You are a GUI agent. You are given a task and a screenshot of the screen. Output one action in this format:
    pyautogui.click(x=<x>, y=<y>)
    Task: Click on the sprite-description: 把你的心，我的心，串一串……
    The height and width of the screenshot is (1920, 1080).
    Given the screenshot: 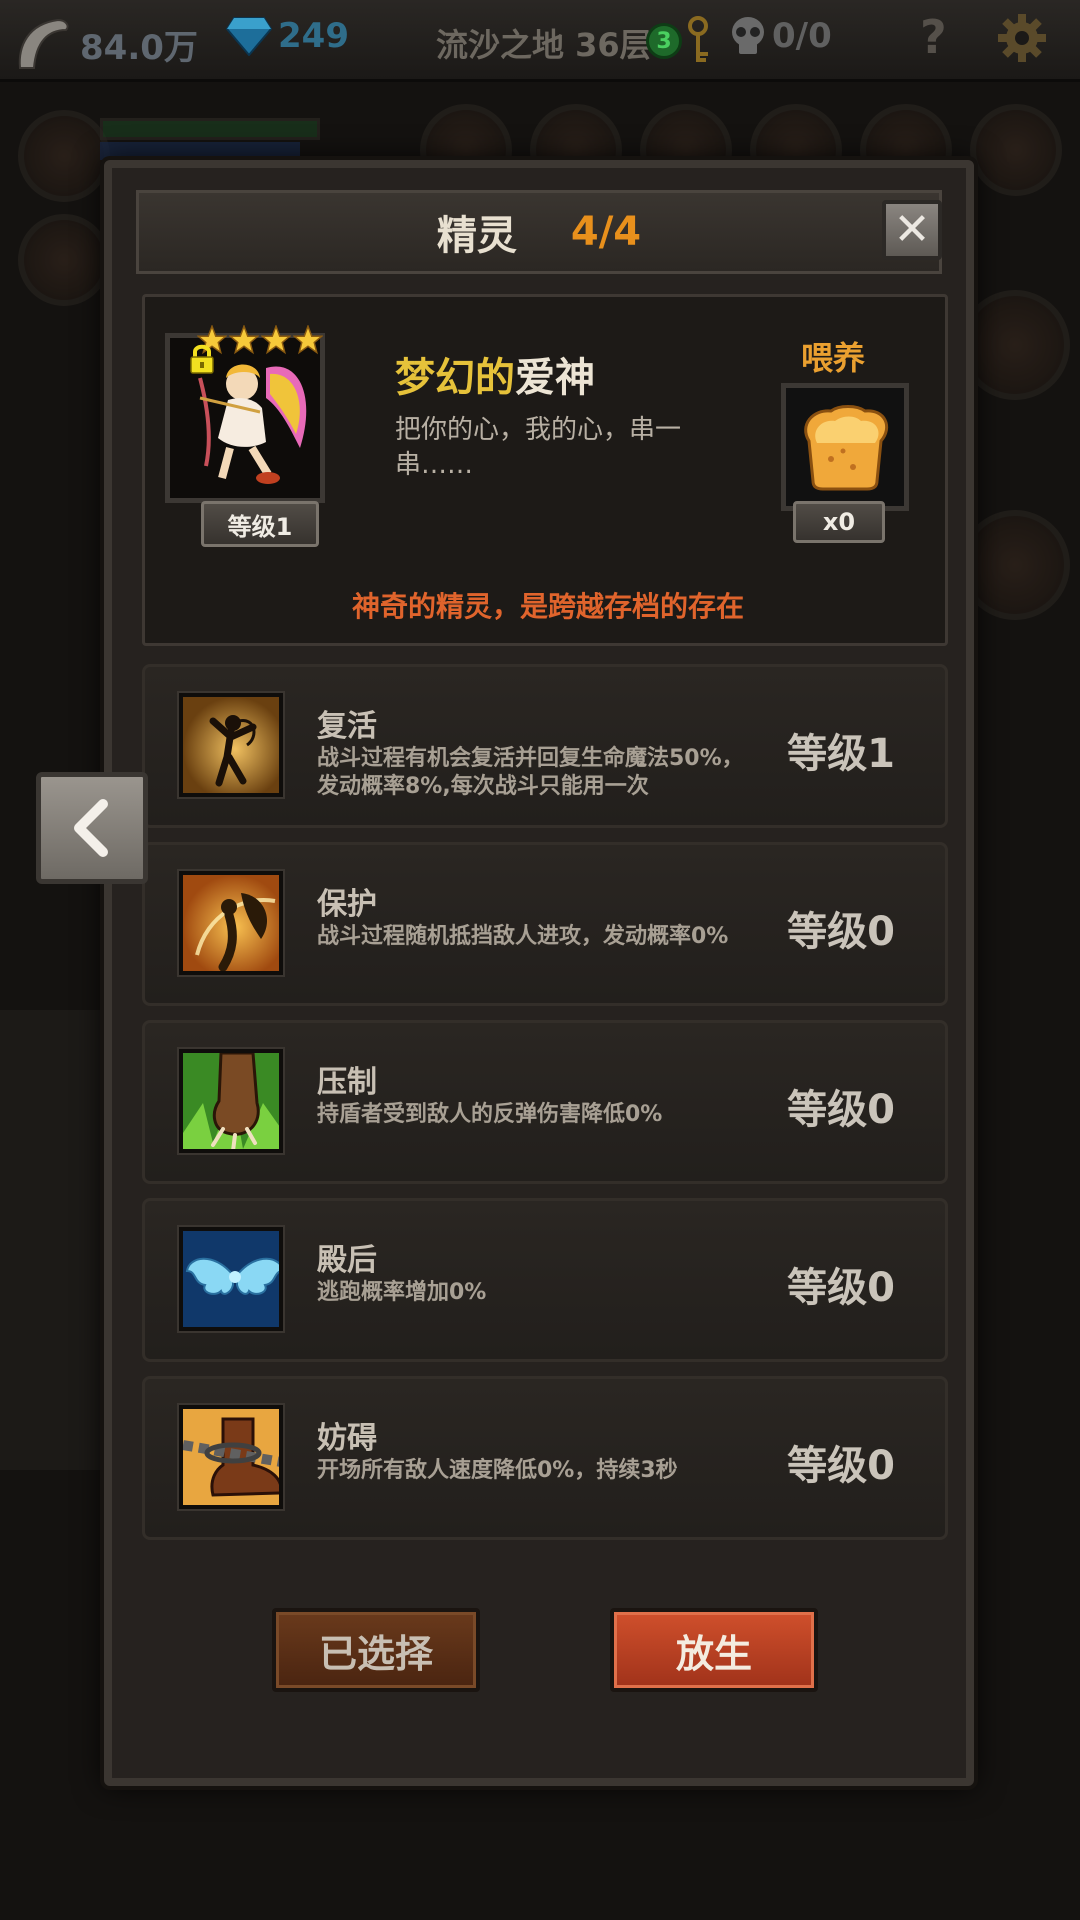 What is the action you would take?
    pyautogui.click(x=538, y=448)
    